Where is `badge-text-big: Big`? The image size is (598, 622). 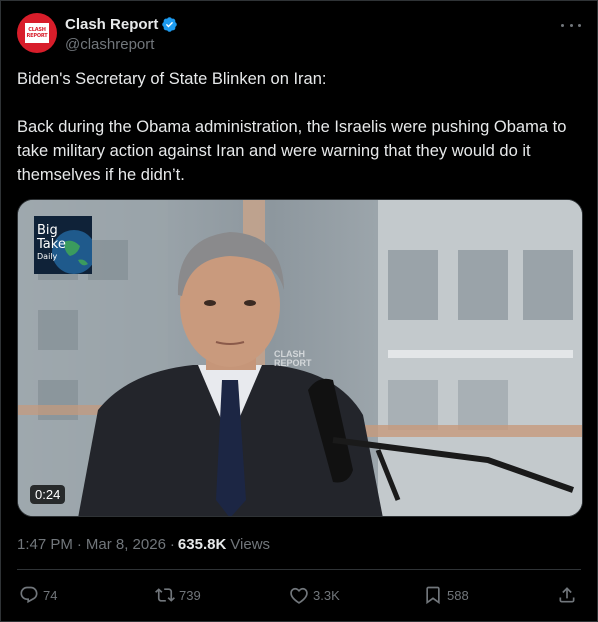 badge-text-big: Big is located at coordinates (47, 230).